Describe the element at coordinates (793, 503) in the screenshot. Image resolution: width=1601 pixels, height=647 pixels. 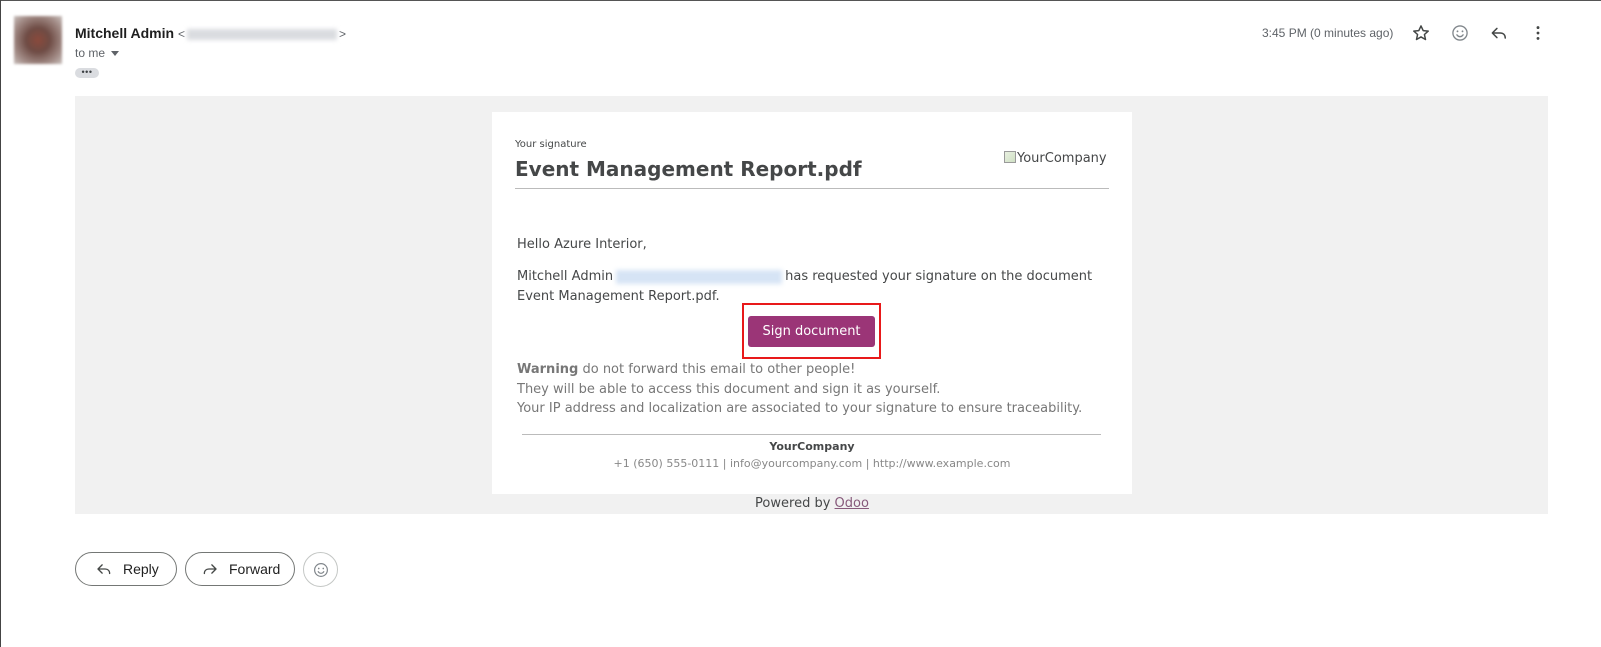
I see `powered-by-label: Powered by` at that location.